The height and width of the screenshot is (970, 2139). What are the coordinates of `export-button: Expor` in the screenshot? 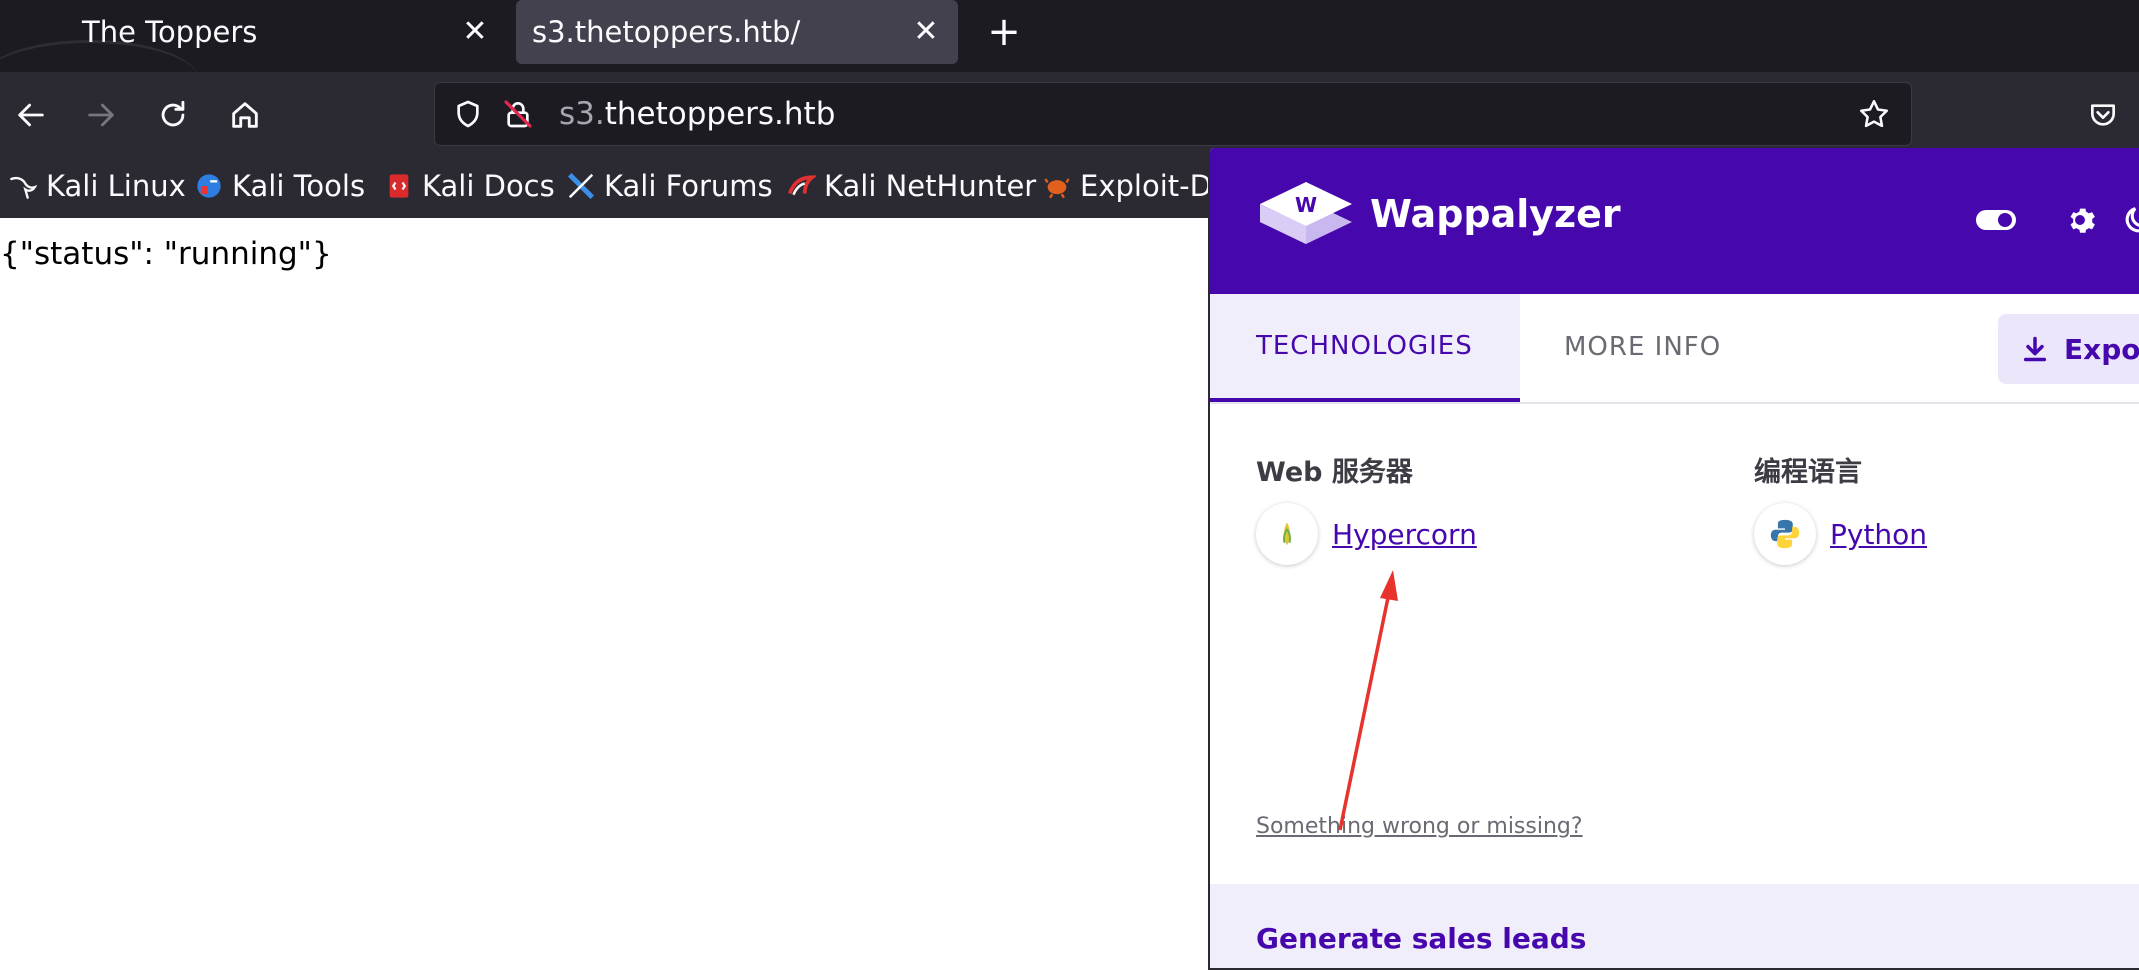 It's located at (2068, 349).